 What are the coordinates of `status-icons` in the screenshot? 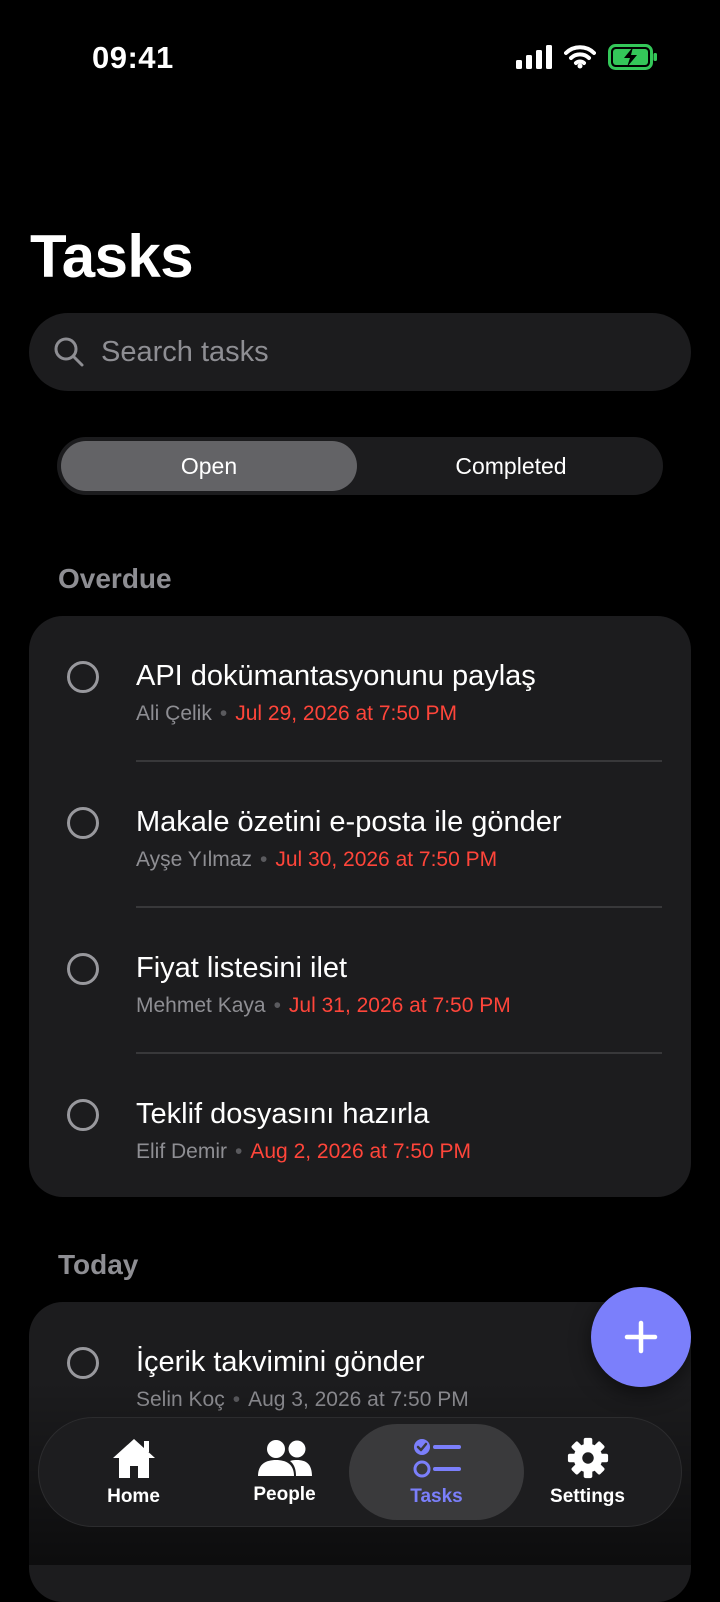 It's located at (587, 57).